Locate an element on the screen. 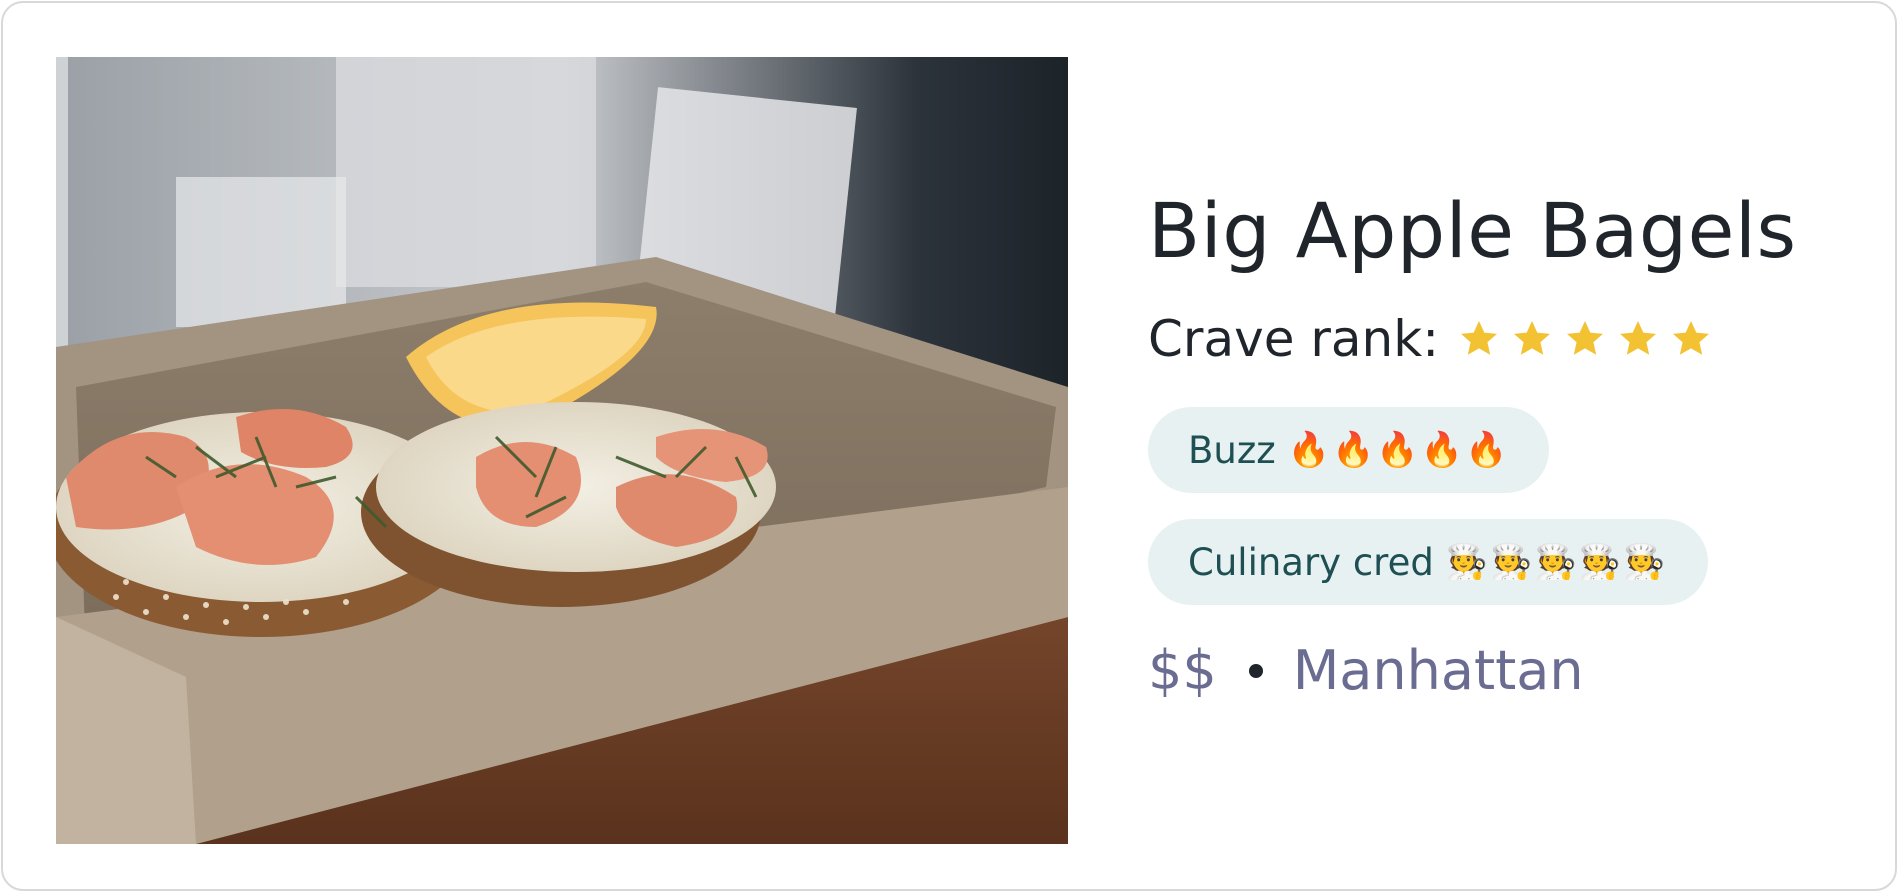  neighborhood: Manhattan is located at coordinates (1438, 670).